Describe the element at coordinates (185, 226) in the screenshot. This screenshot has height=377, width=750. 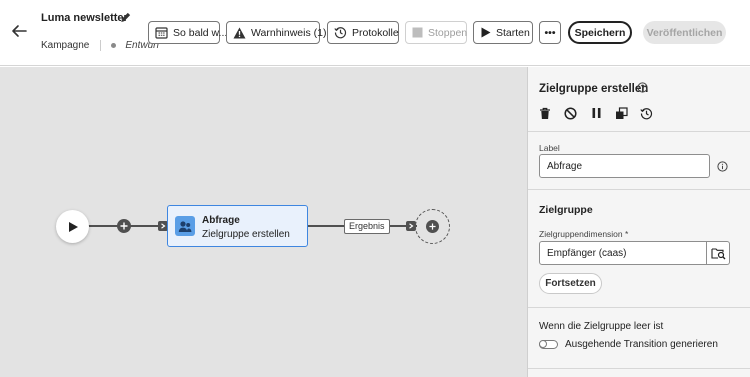
I see `audience-icon` at that location.